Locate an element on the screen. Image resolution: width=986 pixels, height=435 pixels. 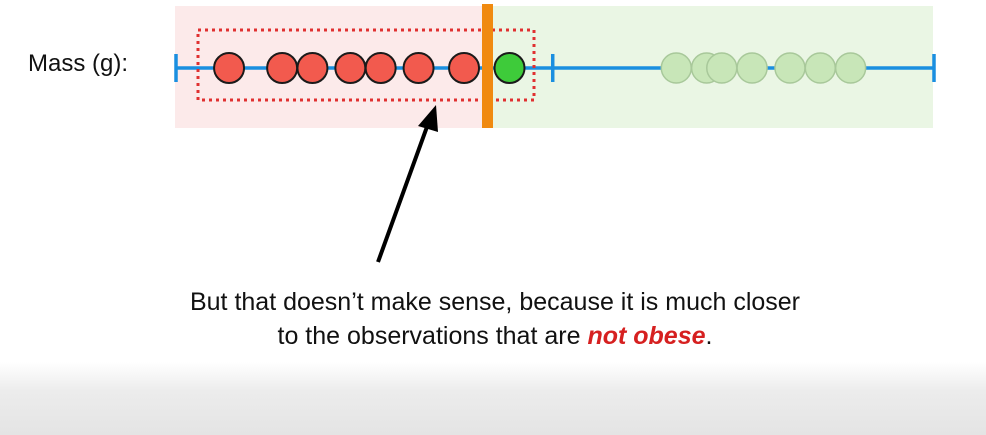
axis-label: Mass (g): is located at coordinates (78, 63).